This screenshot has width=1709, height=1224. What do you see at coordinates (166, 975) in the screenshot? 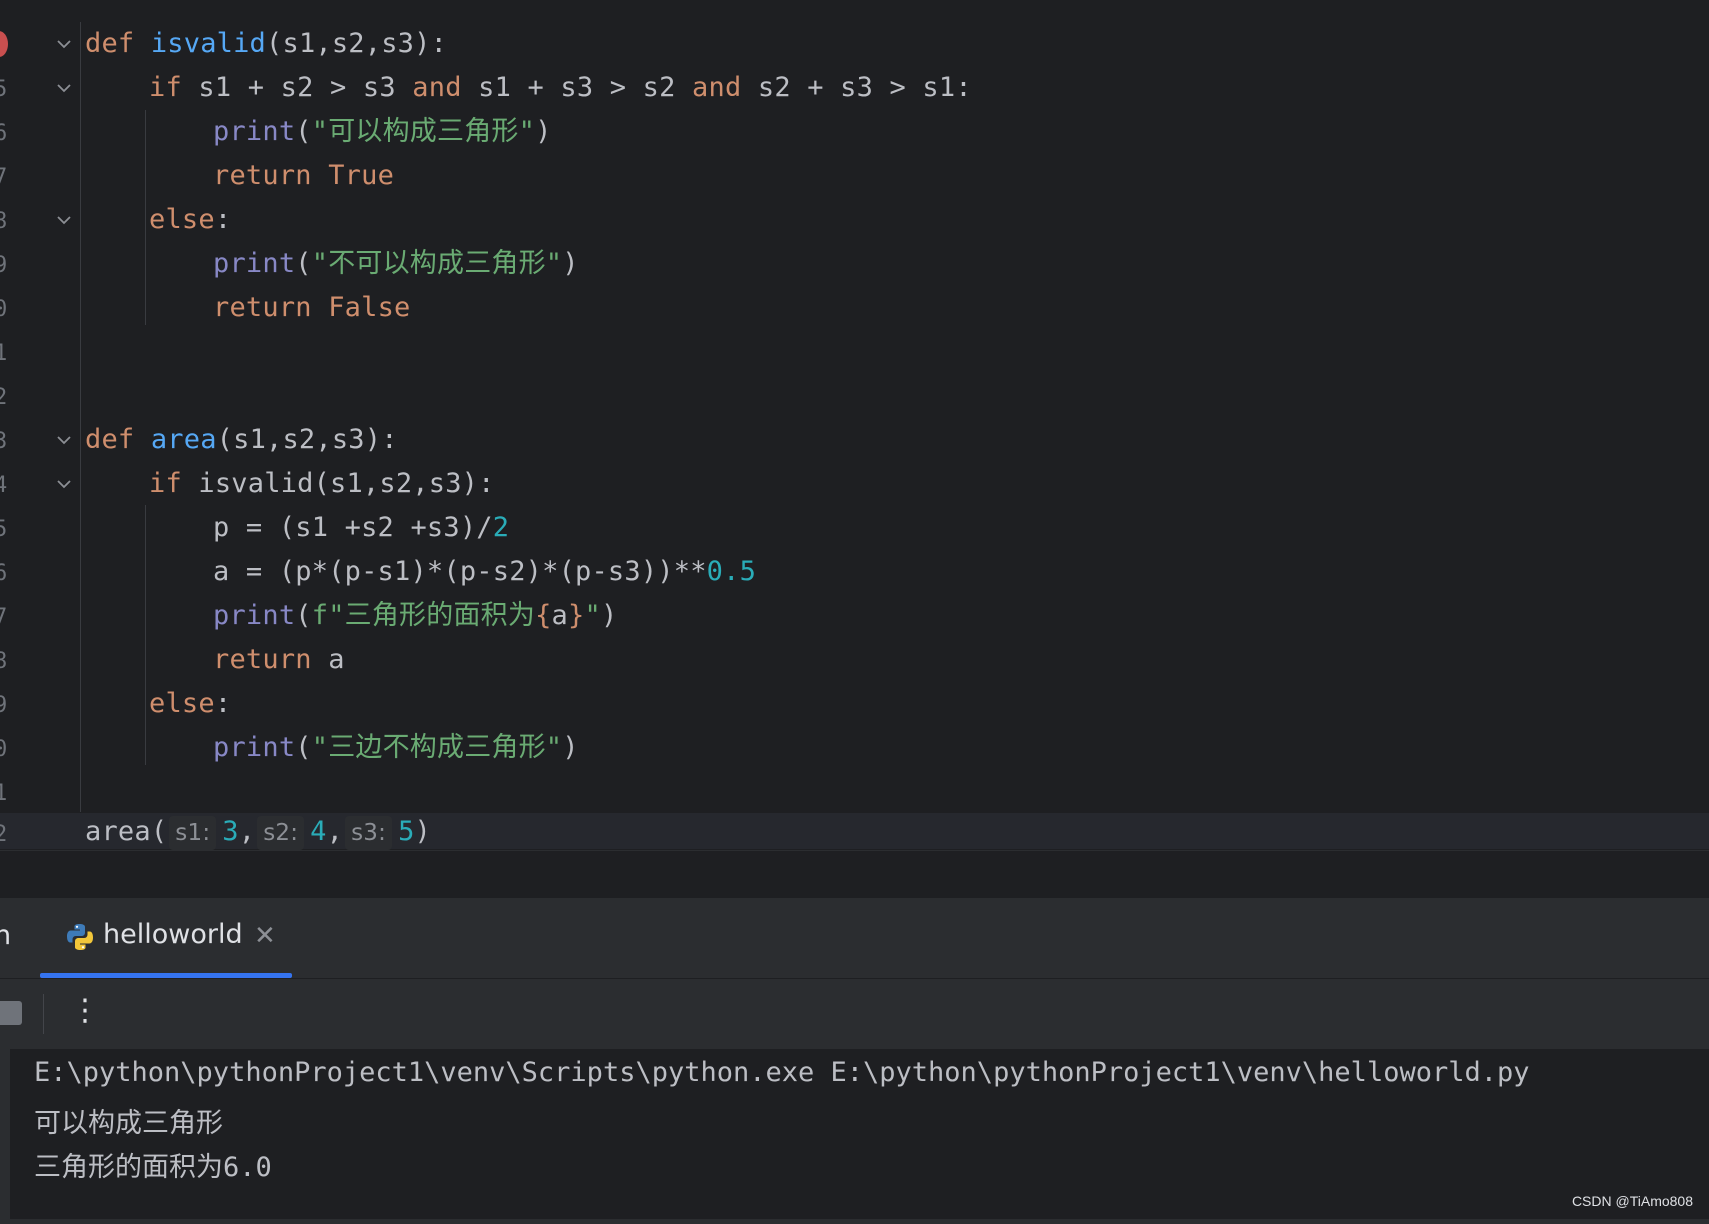
I see `active-tab-indicator` at bounding box center [166, 975].